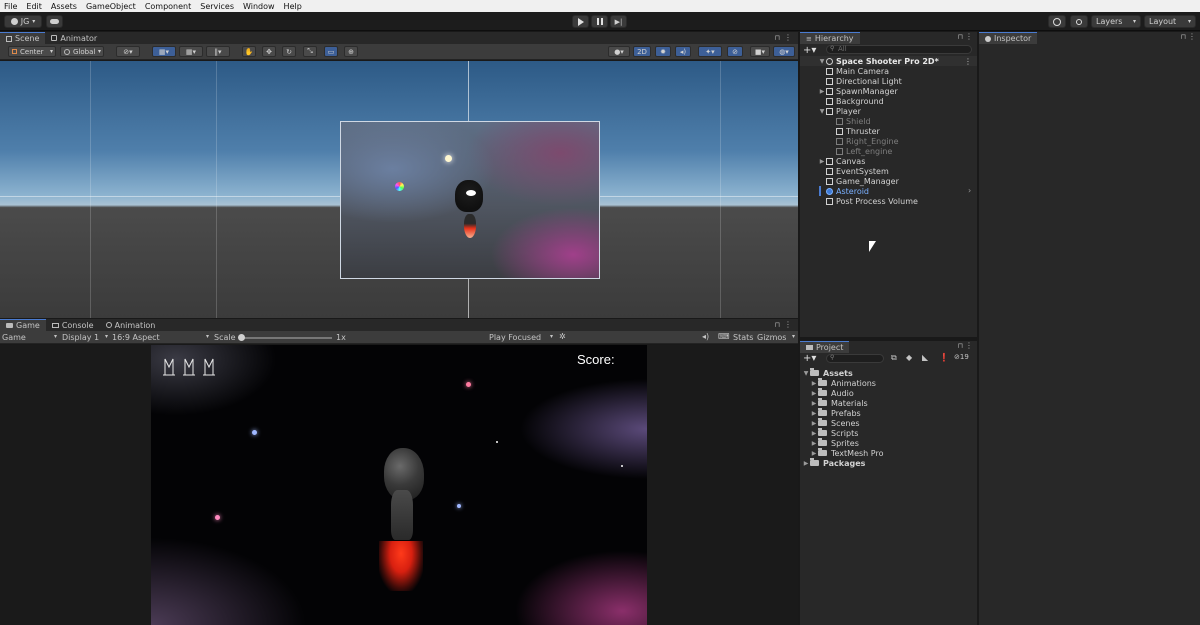 This screenshot has height=625, width=1200. Describe the element at coordinates (859, 201) in the screenshot. I see `hierarchy-item: Post Process Volume` at that location.